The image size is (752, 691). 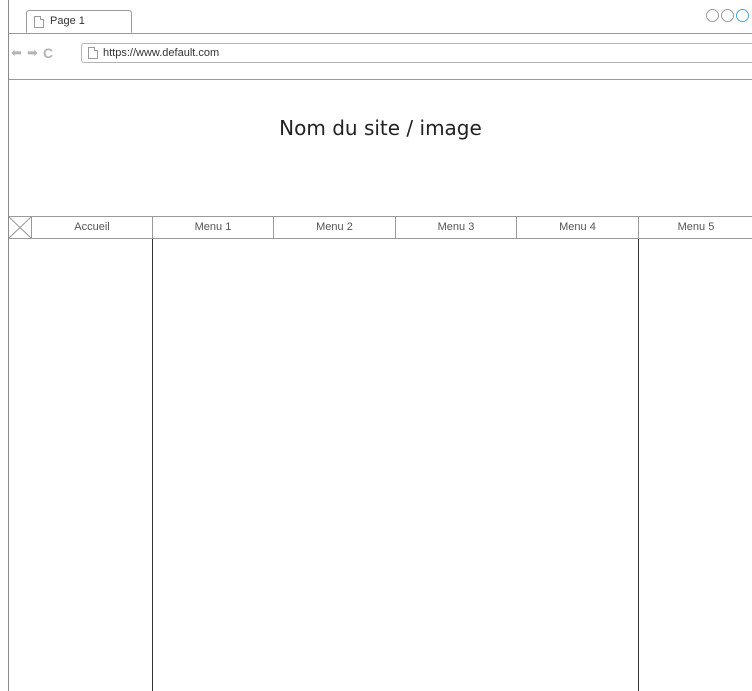 What do you see at coordinates (20, 227) in the screenshot?
I see `image-placeholder-icon` at bounding box center [20, 227].